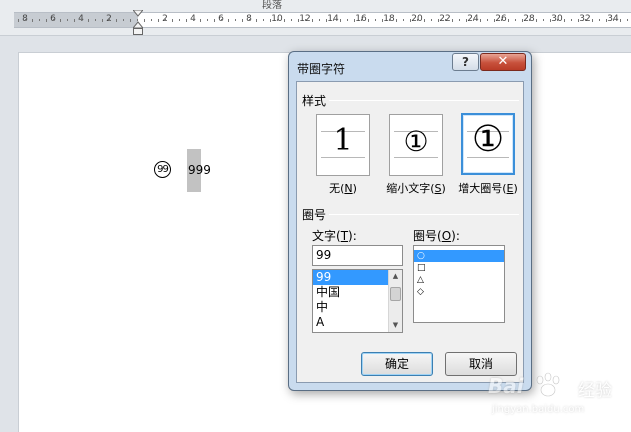 This screenshot has width=631, height=432. Describe the element at coordinates (138, 23) in the screenshot. I see `indent-marker-icon` at that location.